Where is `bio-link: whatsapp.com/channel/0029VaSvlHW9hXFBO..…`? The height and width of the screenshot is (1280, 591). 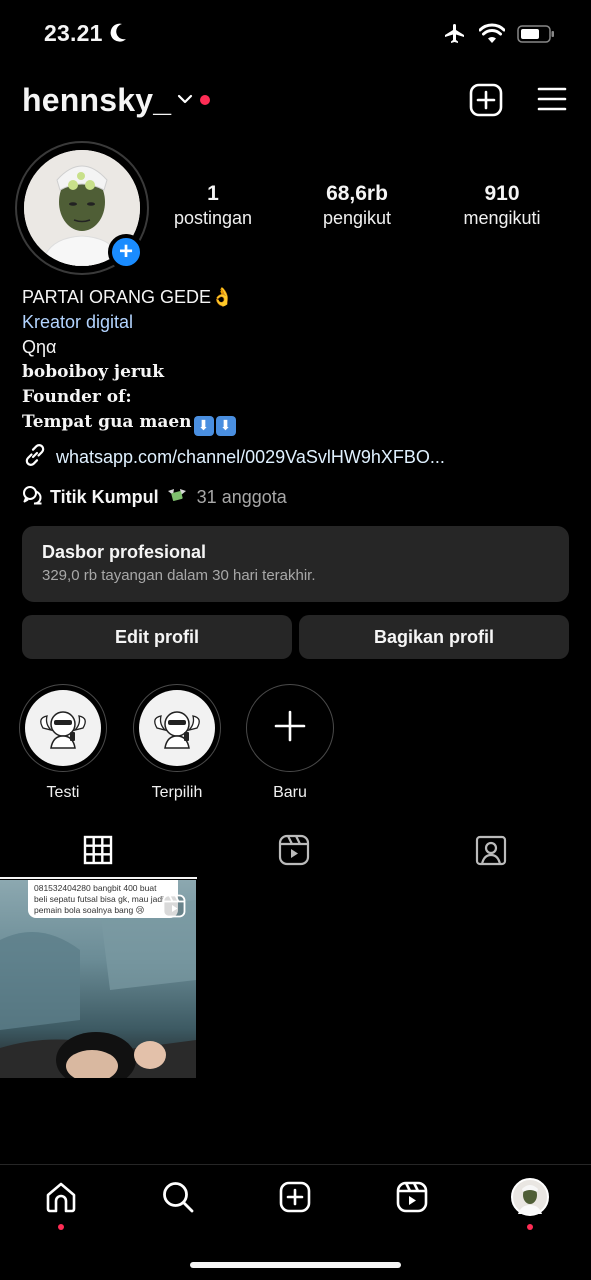
bio-link: whatsapp.com/channel/0029VaSvlHW9hXFBO..… is located at coordinates (233, 457).